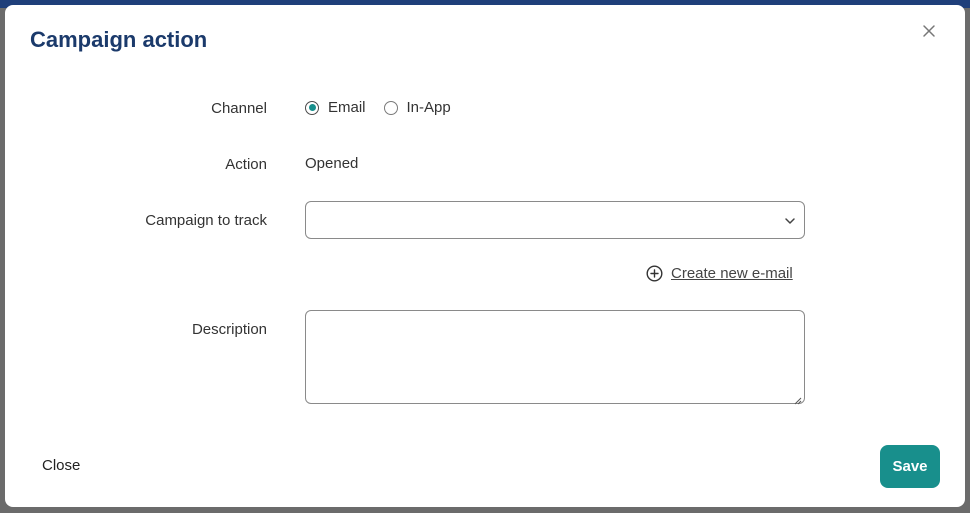 This screenshot has height=513, width=970. What do you see at coordinates (390, 107) in the screenshot?
I see `radio-in-app` at bounding box center [390, 107].